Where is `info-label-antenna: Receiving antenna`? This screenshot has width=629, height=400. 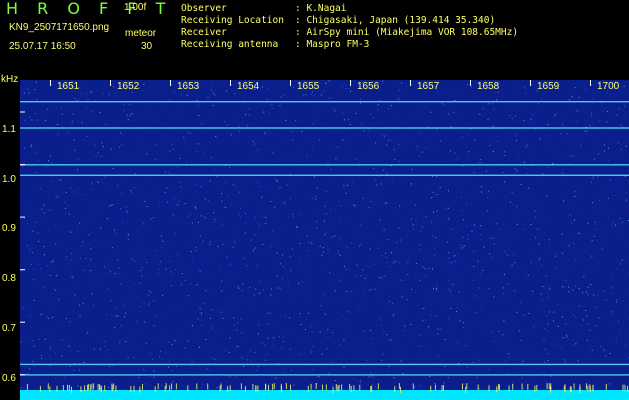
info-label-antenna: Receiving antenna is located at coordinates (230, 44).